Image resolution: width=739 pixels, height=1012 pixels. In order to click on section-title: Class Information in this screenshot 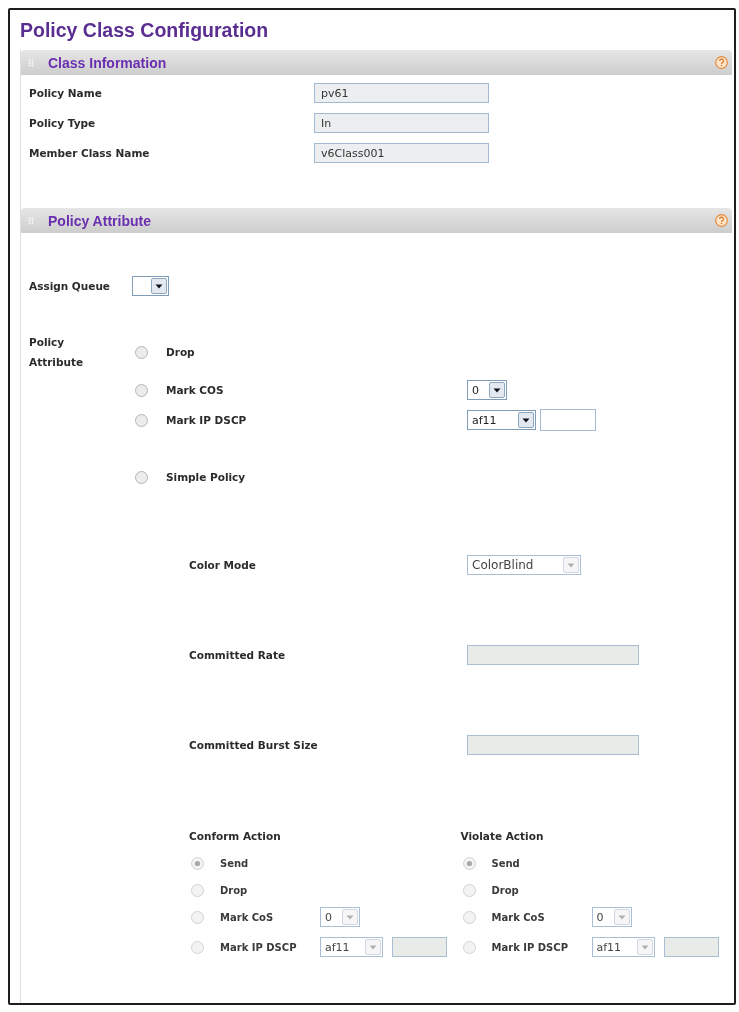, I will do `click(107, 62)`.